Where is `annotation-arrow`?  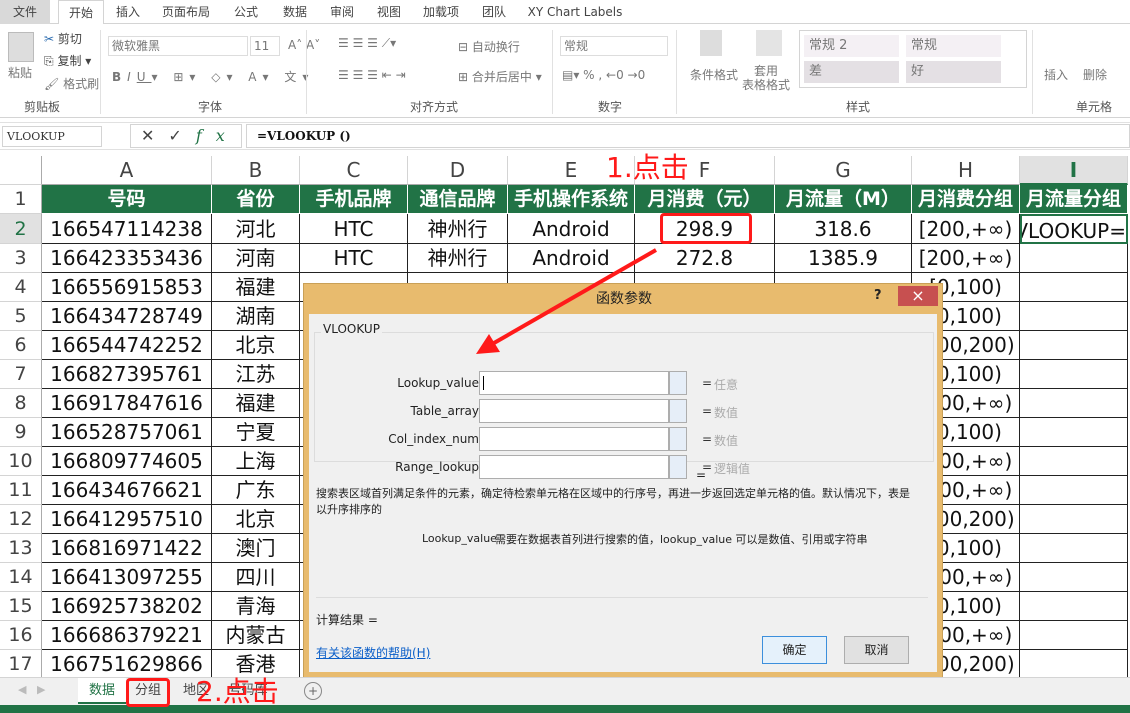
annotation-arrow is located at coordinates (566, 301).